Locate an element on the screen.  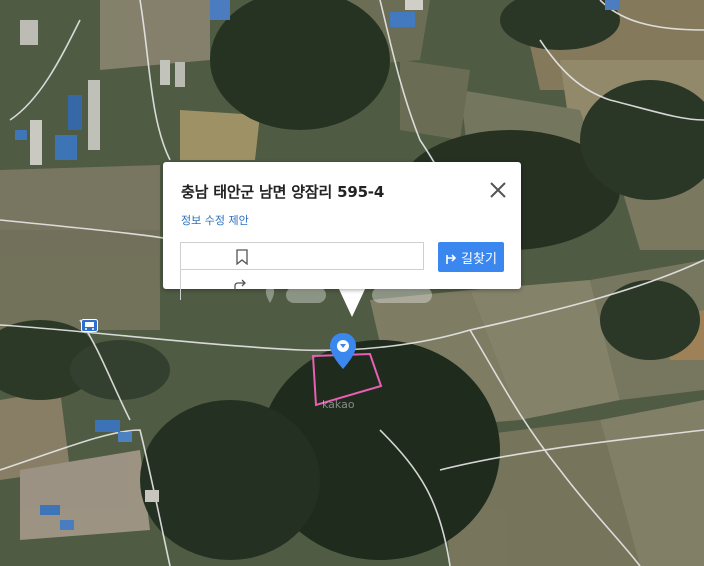
close-icon is located at coordinates (498, 190).